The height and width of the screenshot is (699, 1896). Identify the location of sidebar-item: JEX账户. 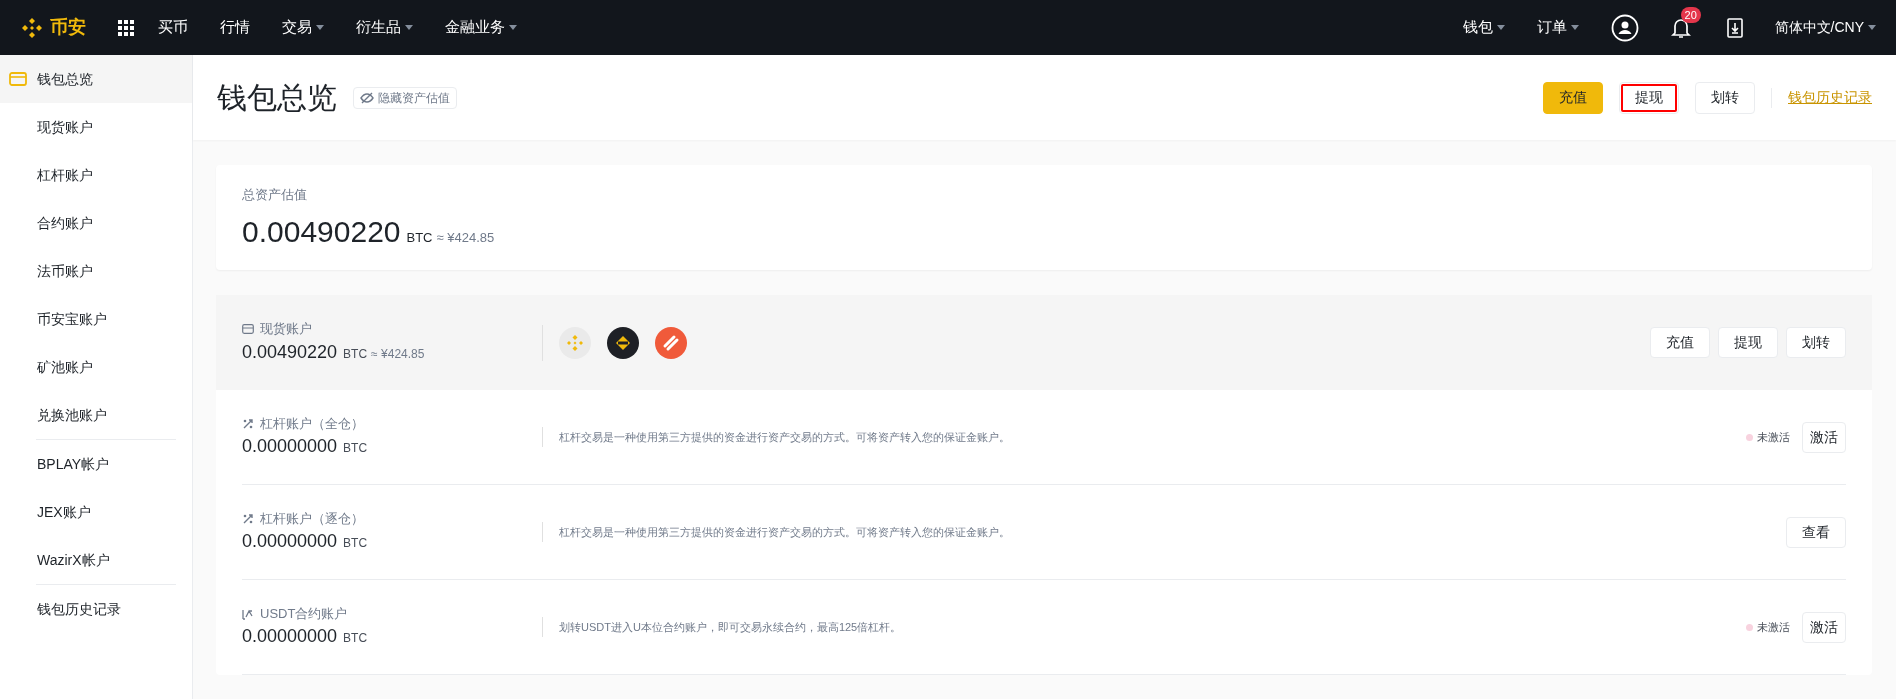
(96, 512).